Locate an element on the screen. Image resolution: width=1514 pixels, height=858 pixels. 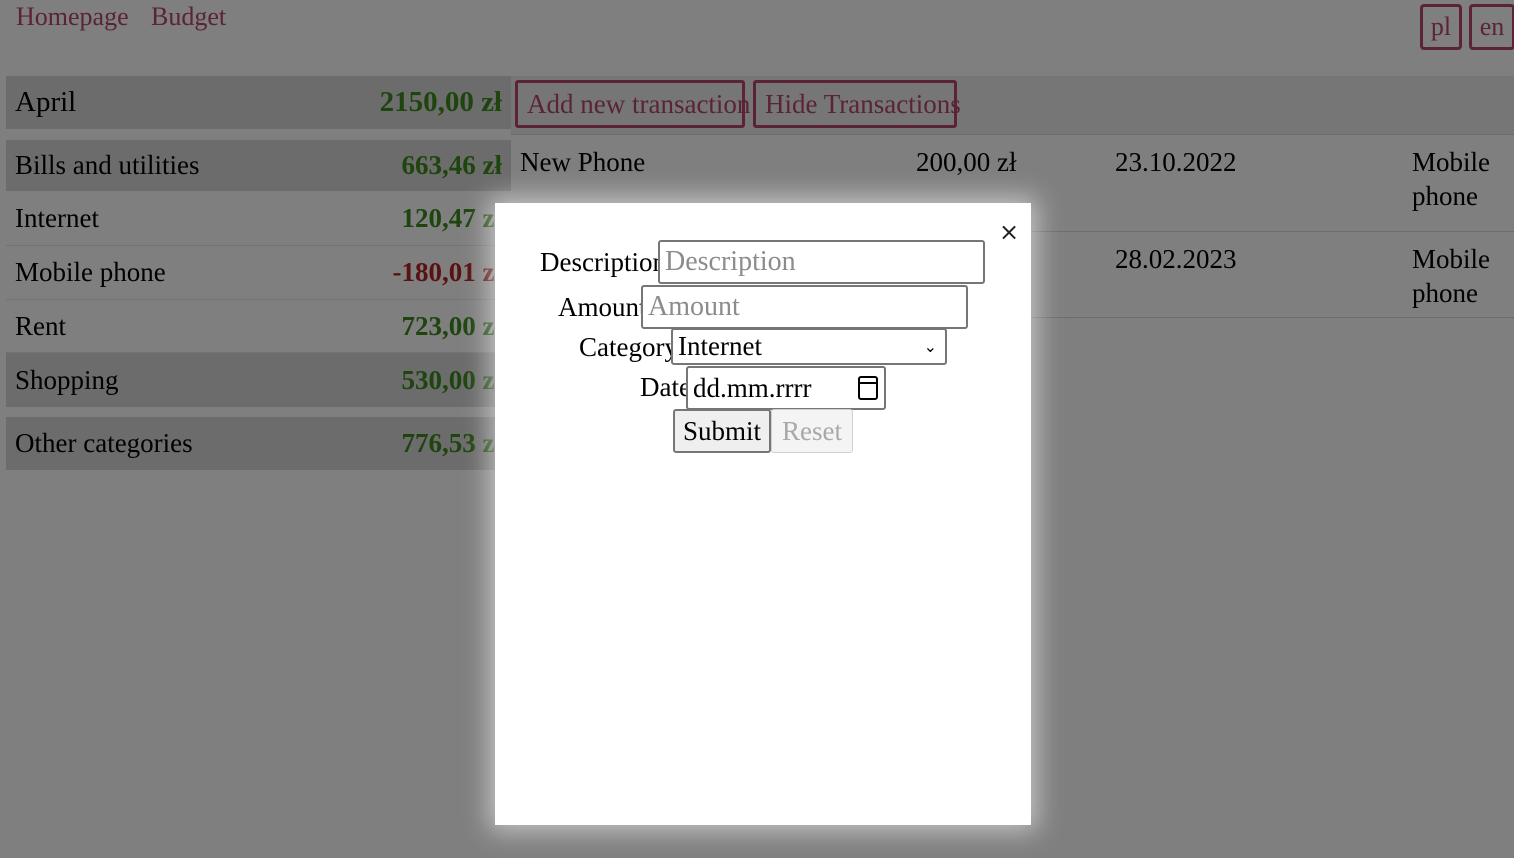
date-input: dd.mm.rrrr is located at coordinates (786, 388).